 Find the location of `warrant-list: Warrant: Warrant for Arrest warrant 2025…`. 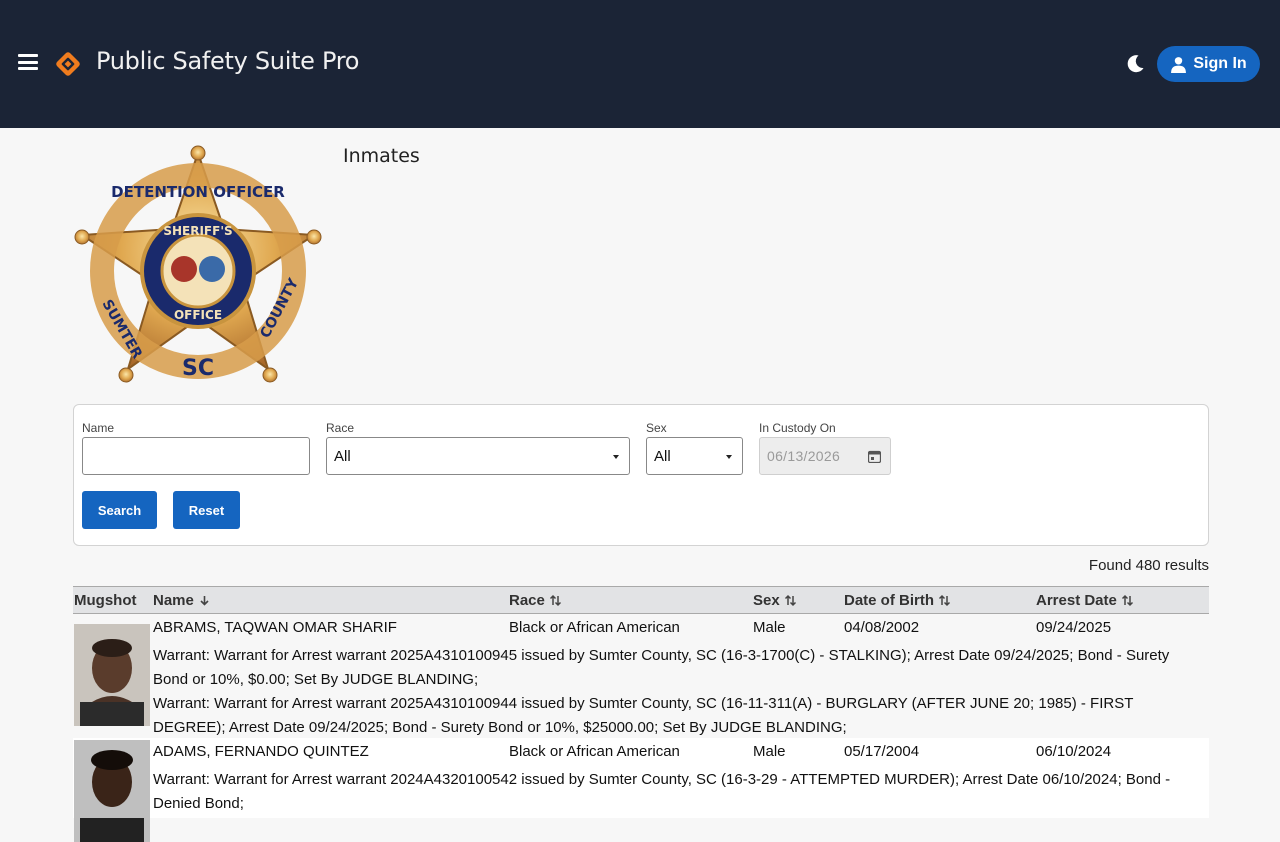

warrant-list: Warrant: Warrant for Arrest warrant 2025… is located at coordinates (678, 692).